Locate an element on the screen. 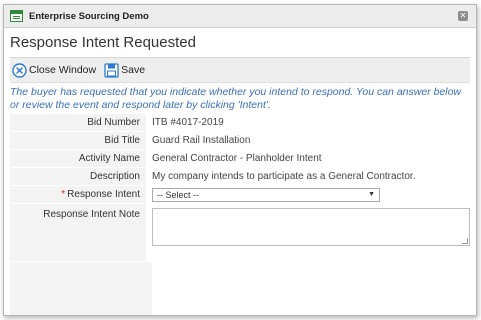  save-label: Save is located at coordinates (133, 70).